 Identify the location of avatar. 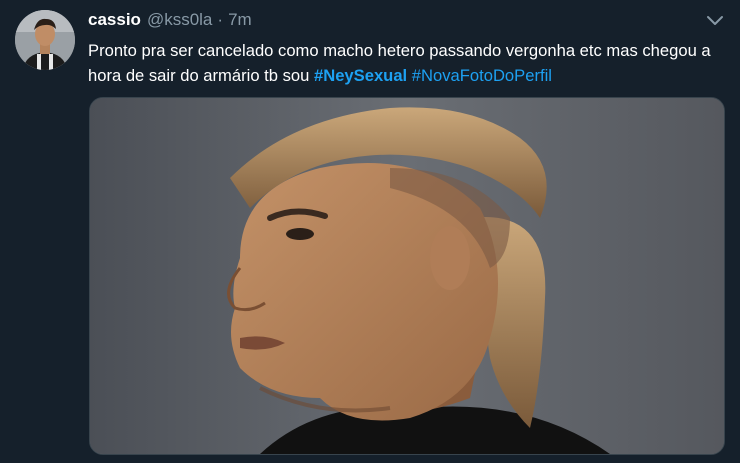
(45, 40).